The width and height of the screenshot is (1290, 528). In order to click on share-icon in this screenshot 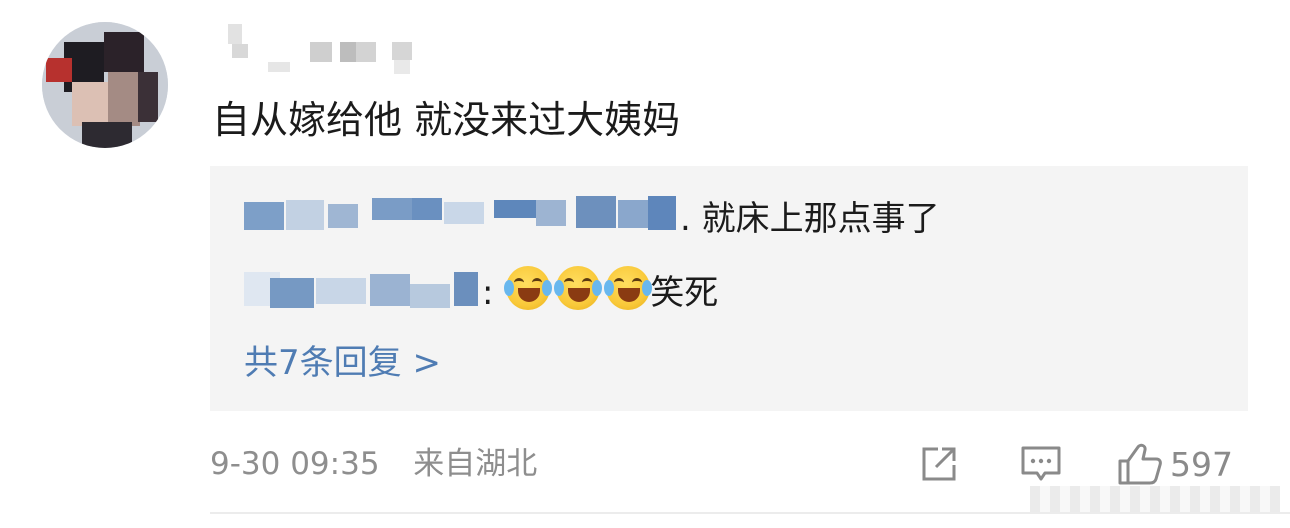, I will do `click(939, 464)`.